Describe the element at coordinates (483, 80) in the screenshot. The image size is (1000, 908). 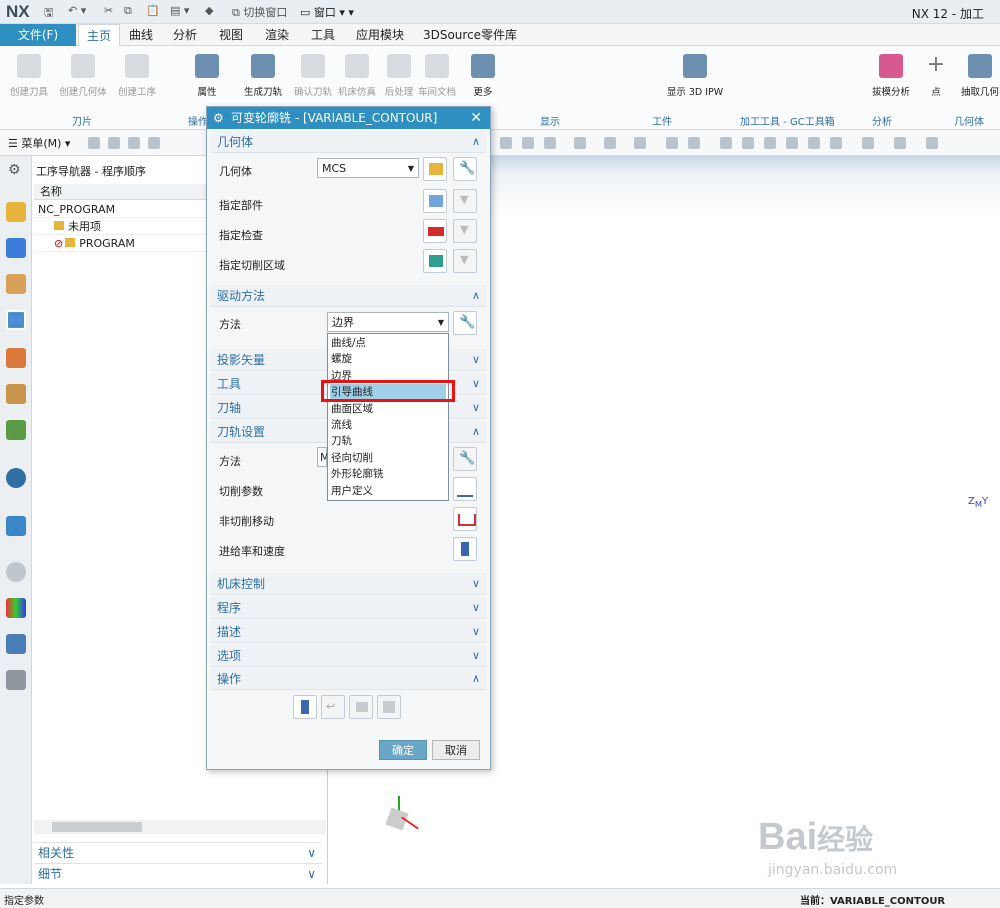
I see `more-button: 更多` at that location.